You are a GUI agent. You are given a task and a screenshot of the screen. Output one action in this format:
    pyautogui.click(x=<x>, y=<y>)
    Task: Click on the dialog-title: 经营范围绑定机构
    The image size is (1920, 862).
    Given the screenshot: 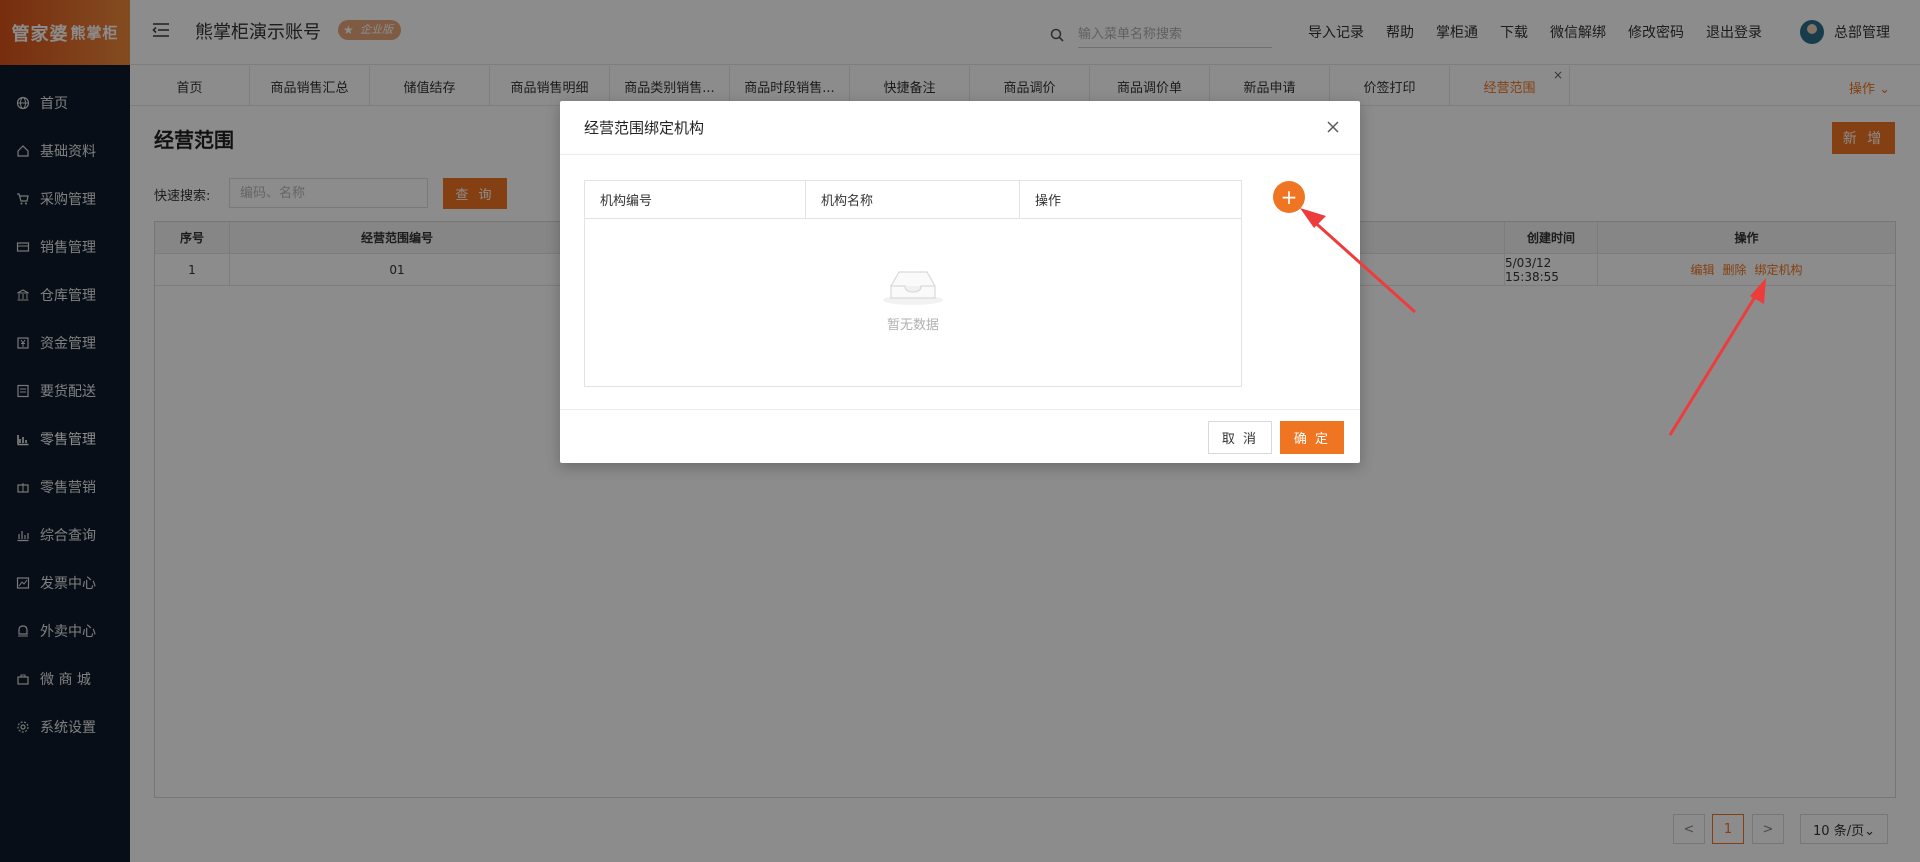 What is the action you would take?
    pyautogui.click(x=644, y=128)
    